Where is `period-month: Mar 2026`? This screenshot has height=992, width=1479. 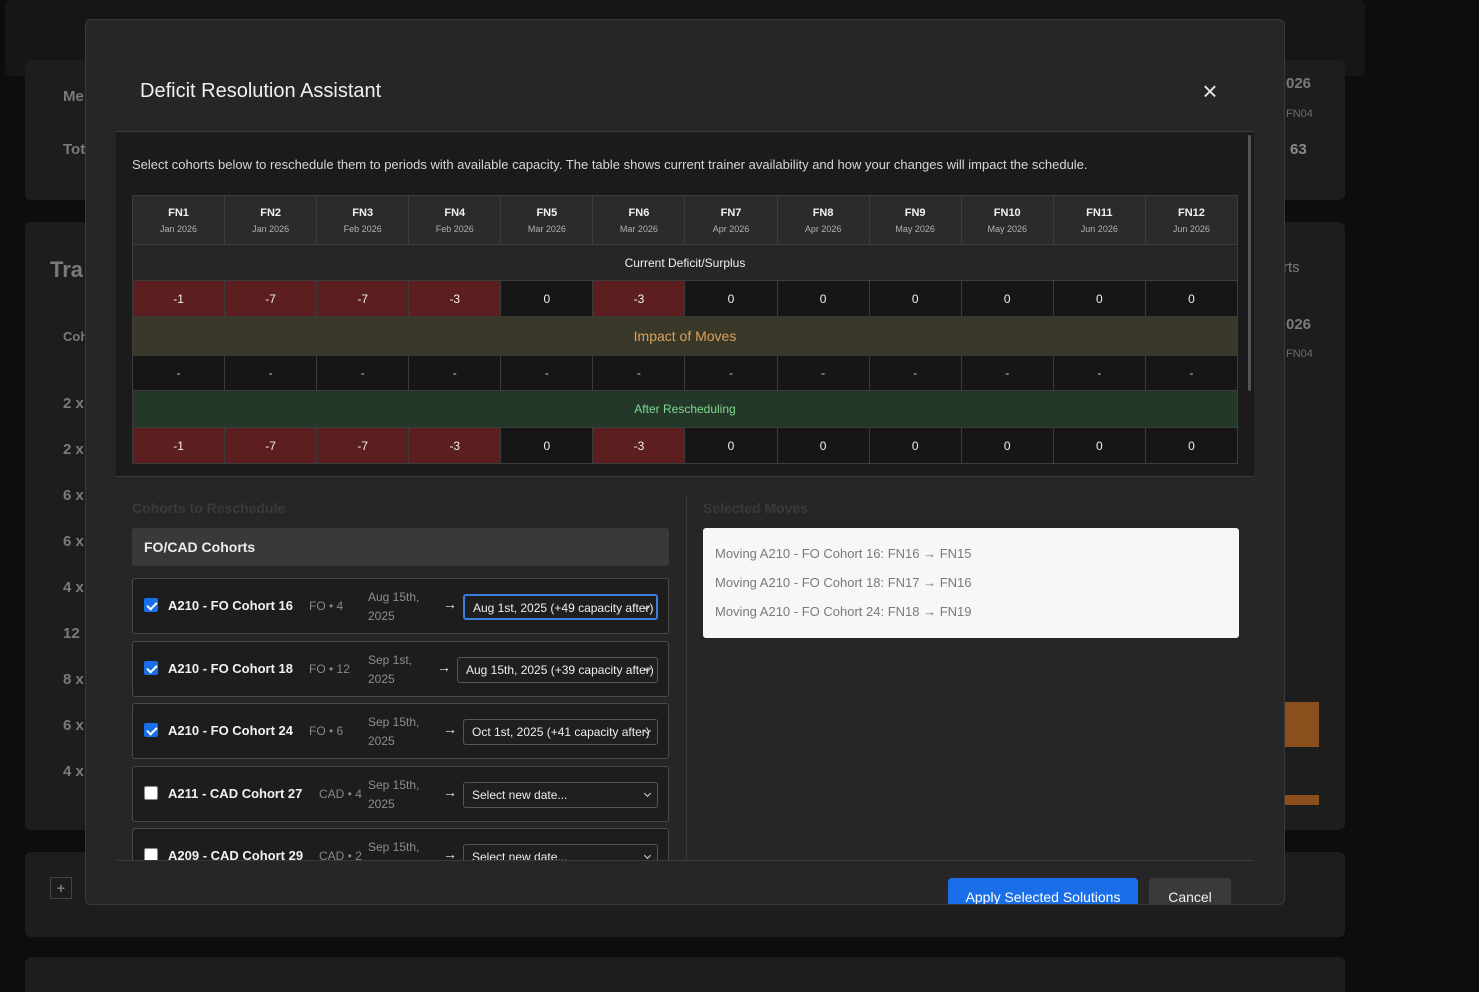
period-month: Mar 2026 is located at coordinates (546, 228).